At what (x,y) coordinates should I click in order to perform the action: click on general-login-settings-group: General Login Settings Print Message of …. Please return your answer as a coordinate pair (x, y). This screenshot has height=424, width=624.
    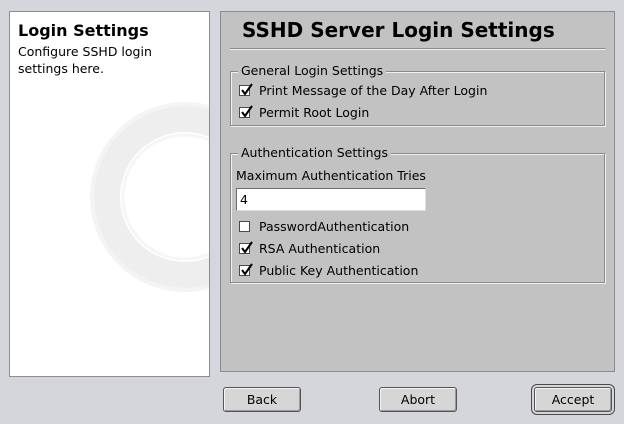
    Looking at the image, I should click on (417, 94).